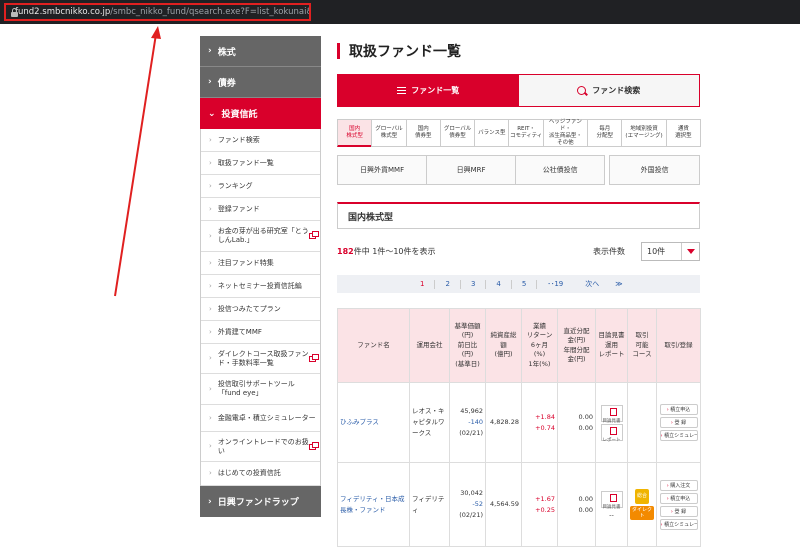  Describe the element at coordinates (238, 139) in the screenshot. I see `sidebar-item-label: ファンド検索` at that location.